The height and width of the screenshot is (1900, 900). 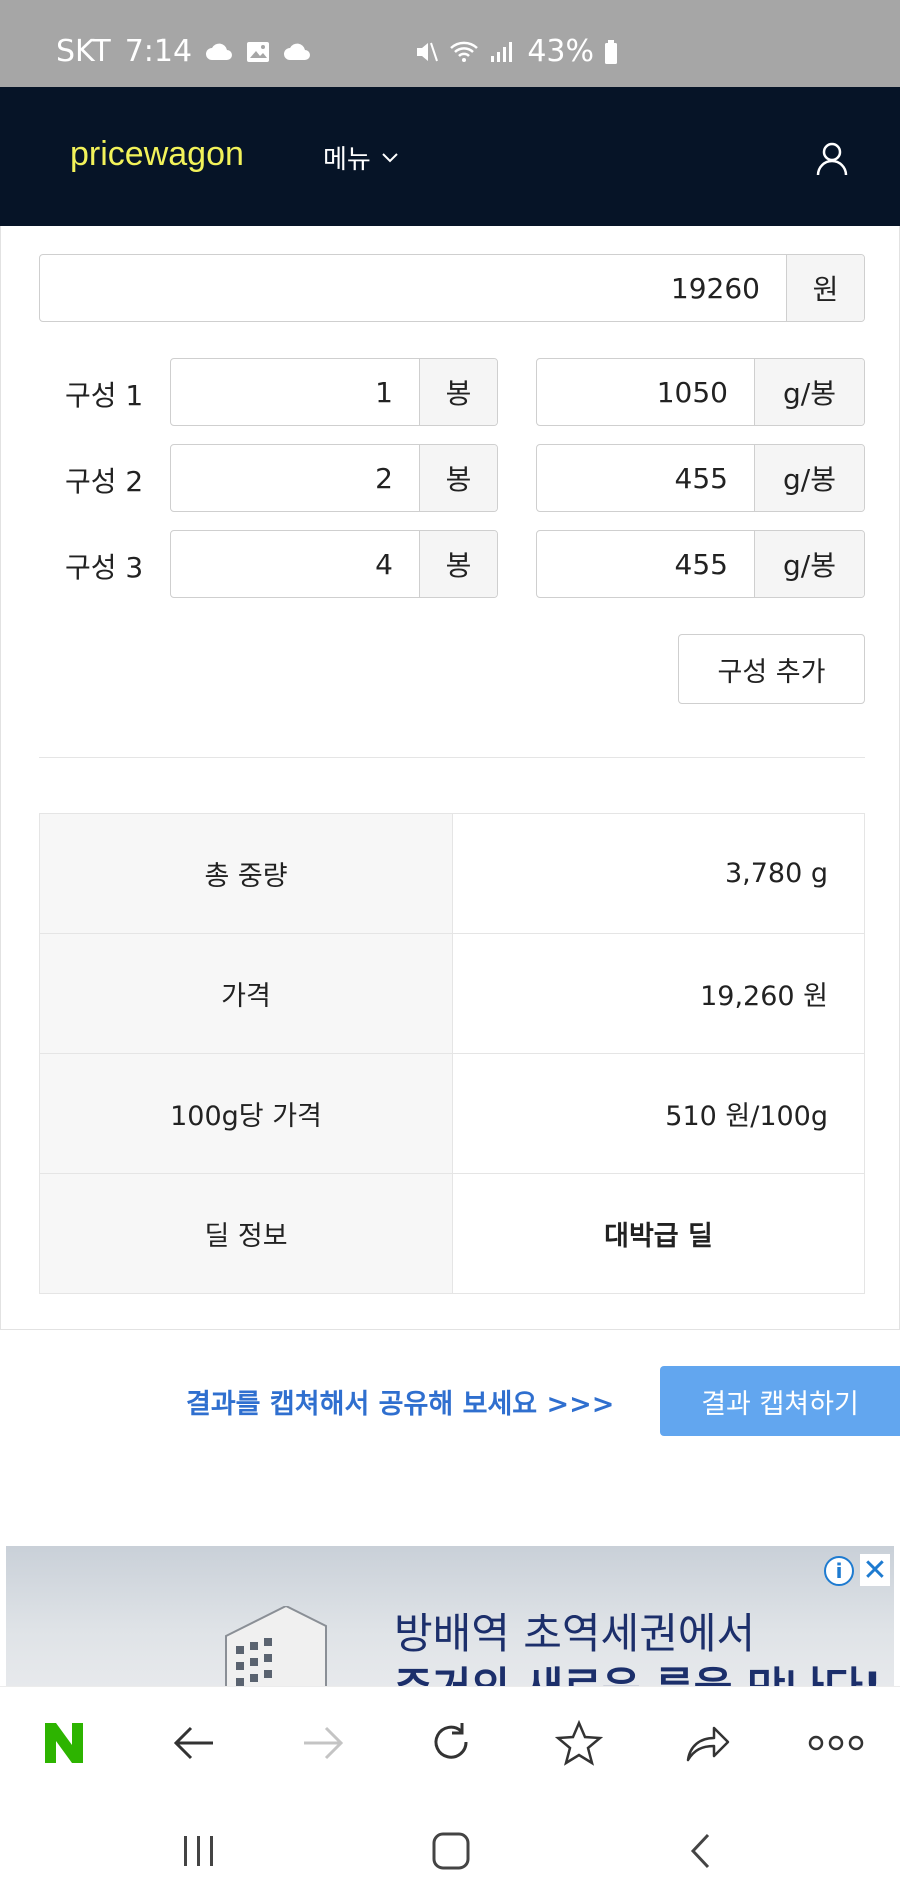 I want to click on ad-close-icon: ✕, so click(x=875, y=1570).